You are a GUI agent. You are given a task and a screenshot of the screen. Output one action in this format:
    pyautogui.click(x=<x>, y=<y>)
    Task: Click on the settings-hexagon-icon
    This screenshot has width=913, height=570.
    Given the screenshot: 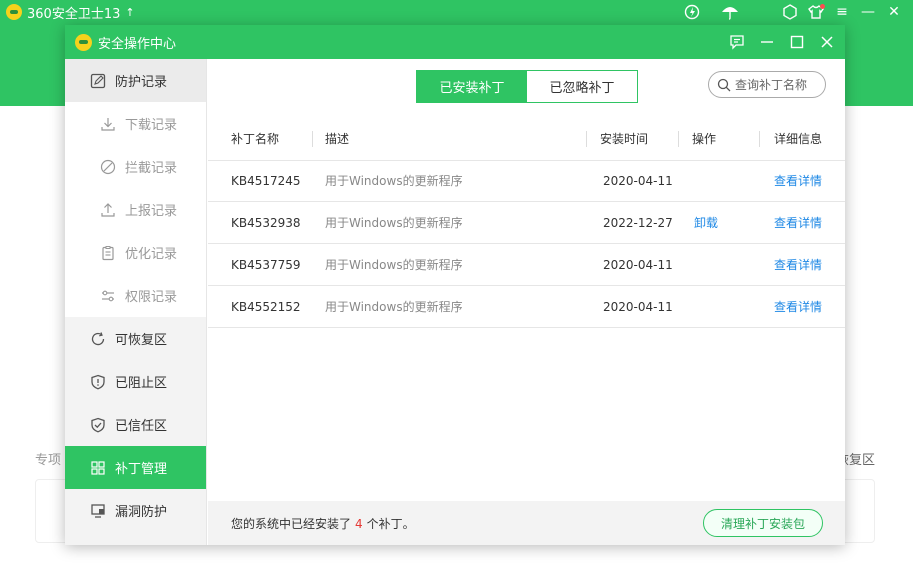 What is the action you would take?
    pyautogui.click(x=790, y=12)
    